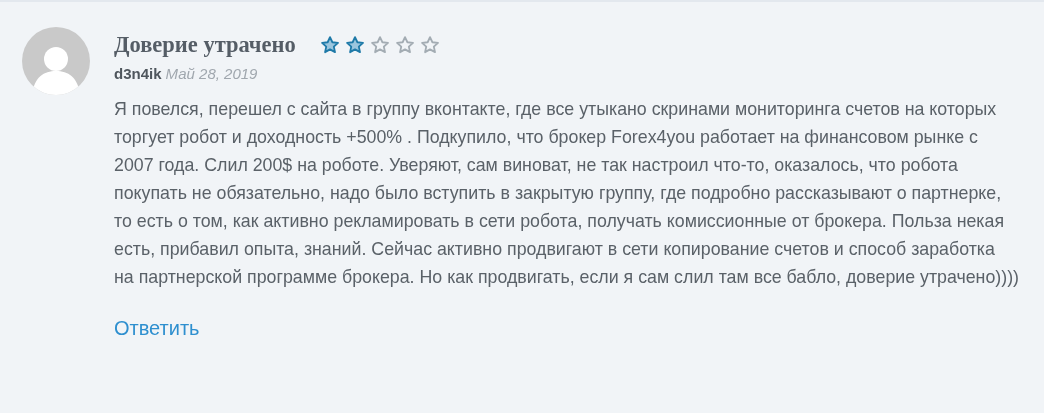  I want to click on reply-link: Ответить, so click(157, 328).